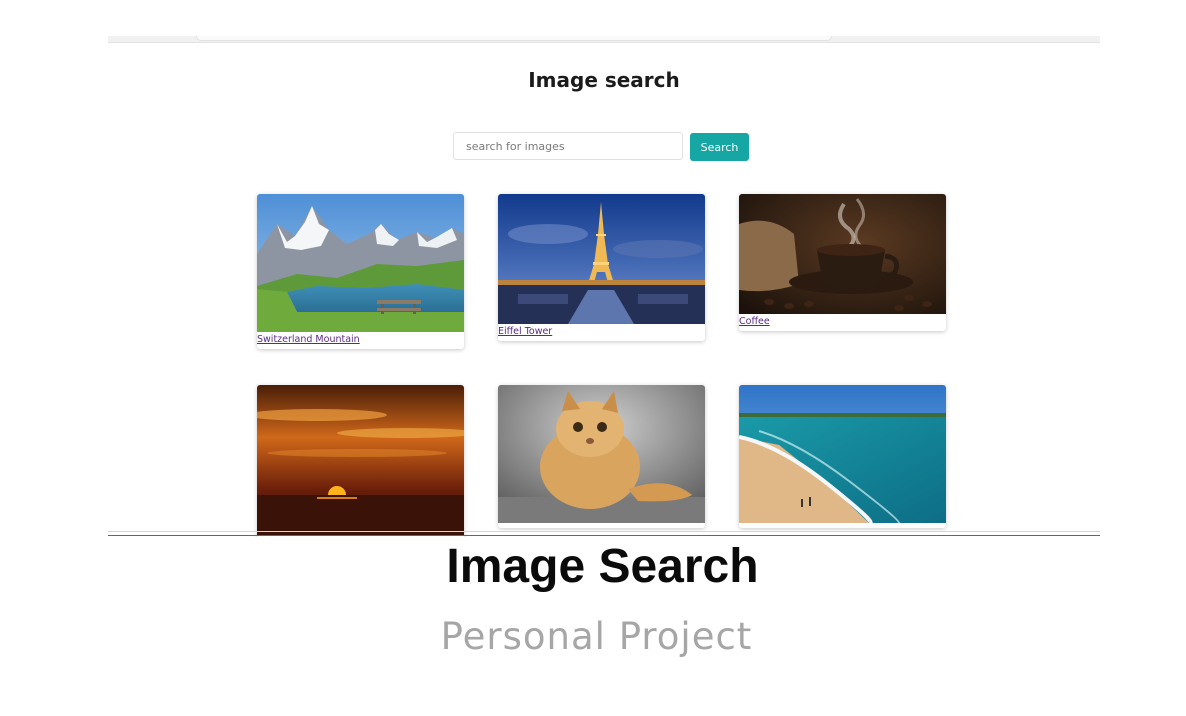  I want to click on page-title: Image search, so click(604, 80).